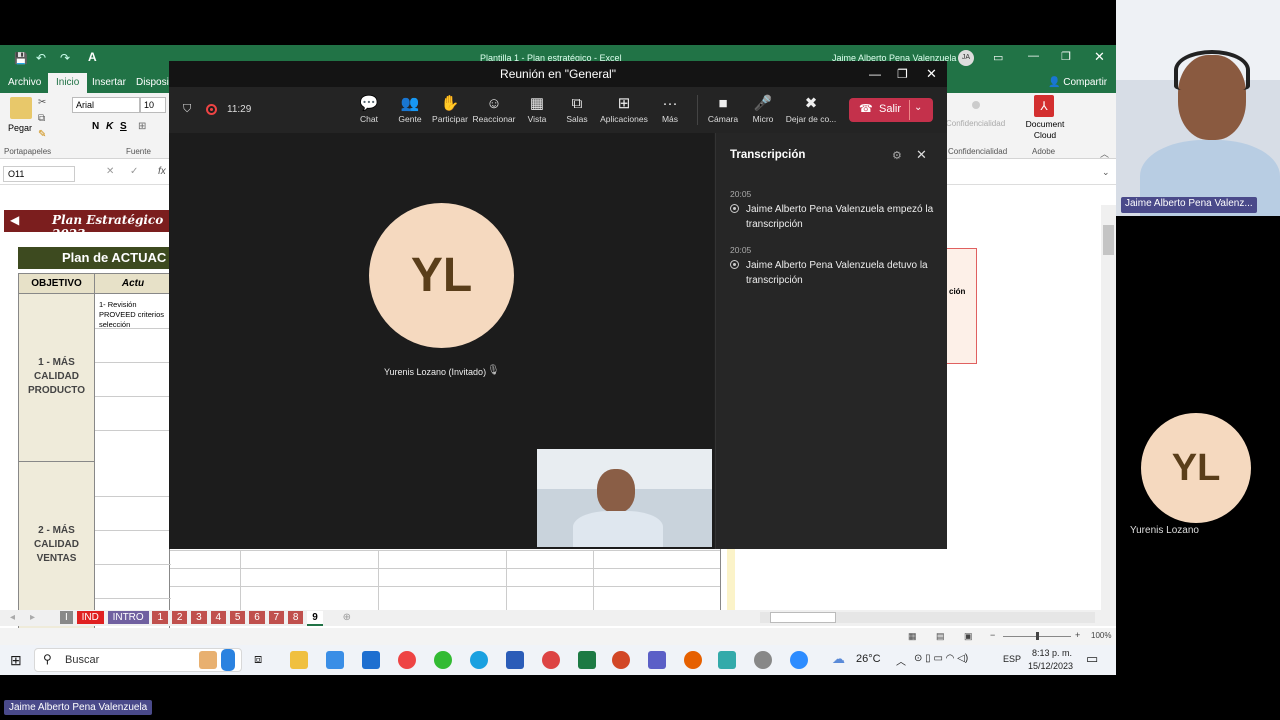  I want to click on font-name-select: Arial, so click(106, 105).